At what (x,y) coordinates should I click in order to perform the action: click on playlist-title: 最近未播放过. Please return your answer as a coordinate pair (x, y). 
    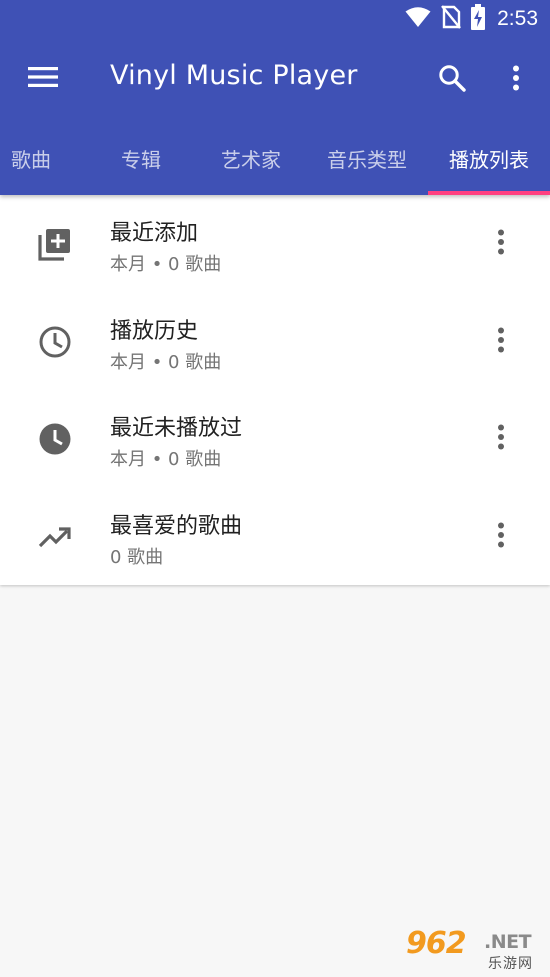
    Looking at the image, I should click on (176, 428).